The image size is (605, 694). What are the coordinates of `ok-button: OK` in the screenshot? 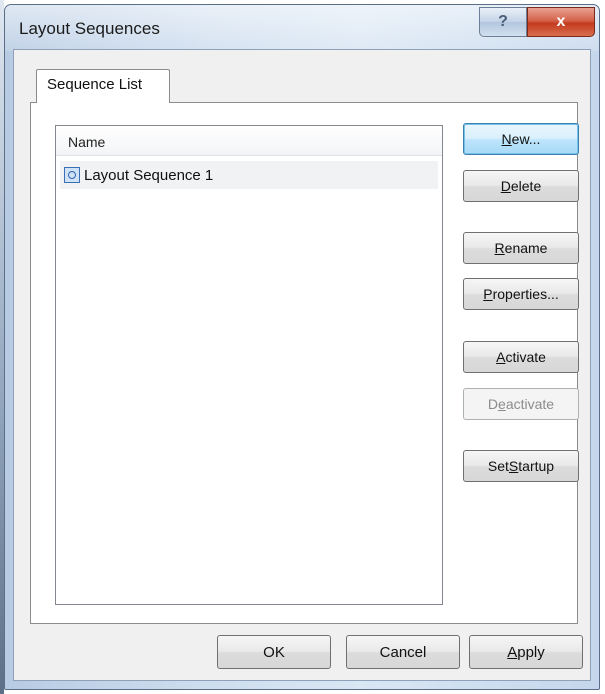 It's located at (274, 652).